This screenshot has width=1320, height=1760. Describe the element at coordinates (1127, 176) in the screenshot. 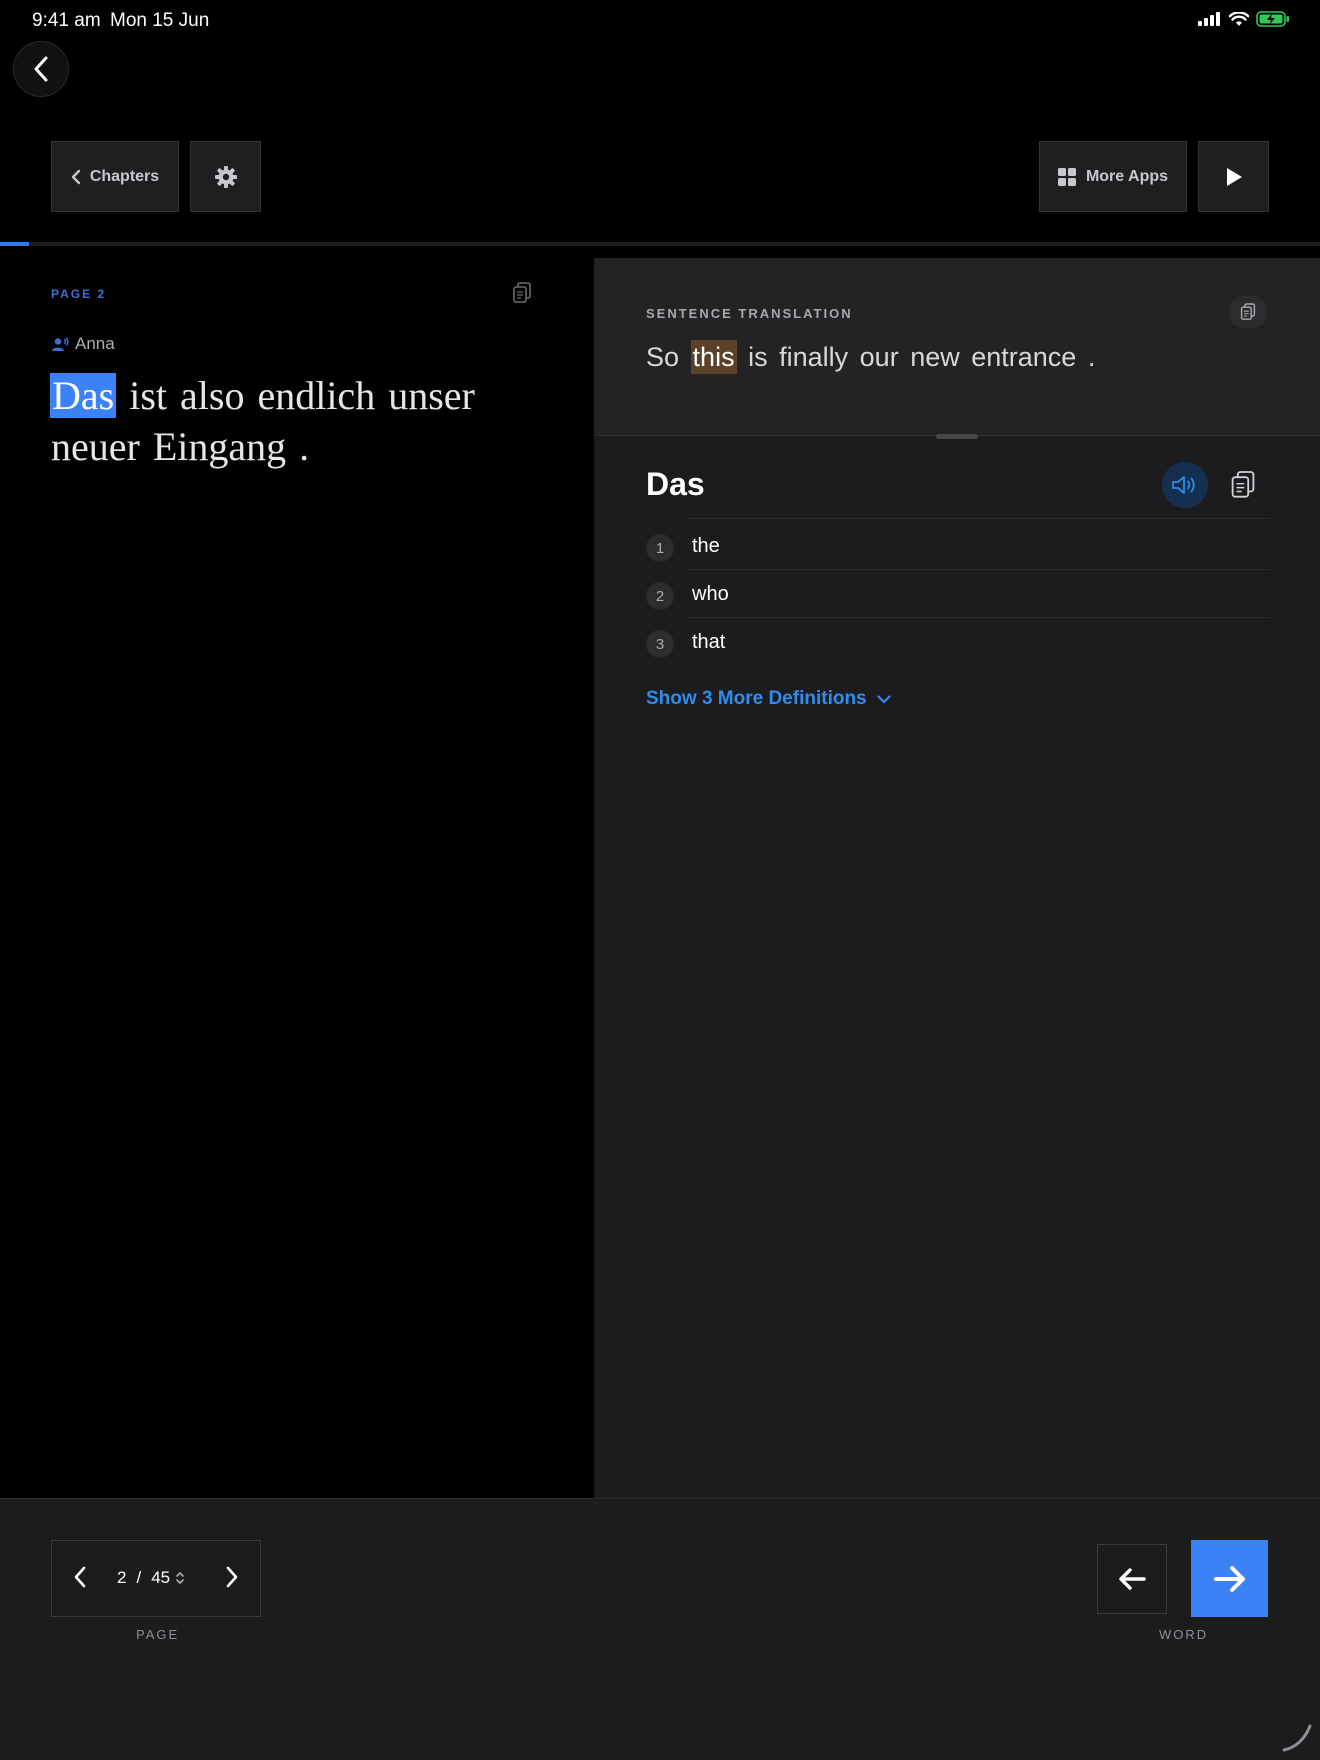

I see `more-apps-label: More Apps` at that location.